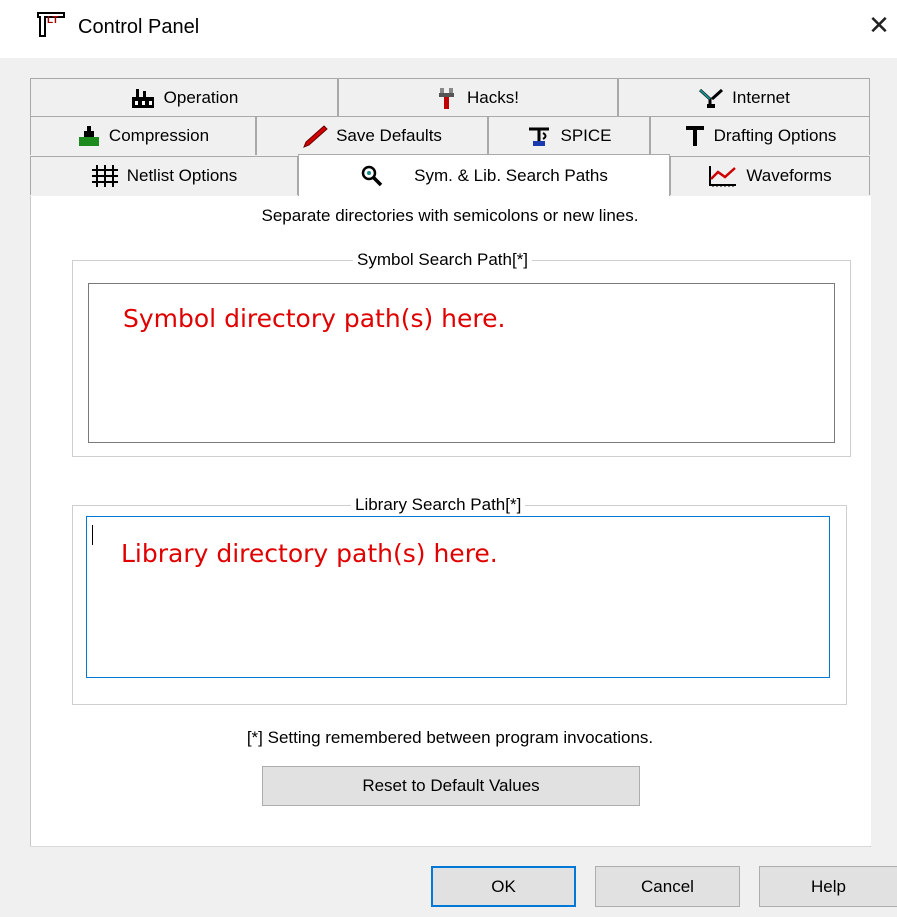 The height and width of the screenshot is (917, 897). I want to click on tab-label: SPICE, so click(586, 135).